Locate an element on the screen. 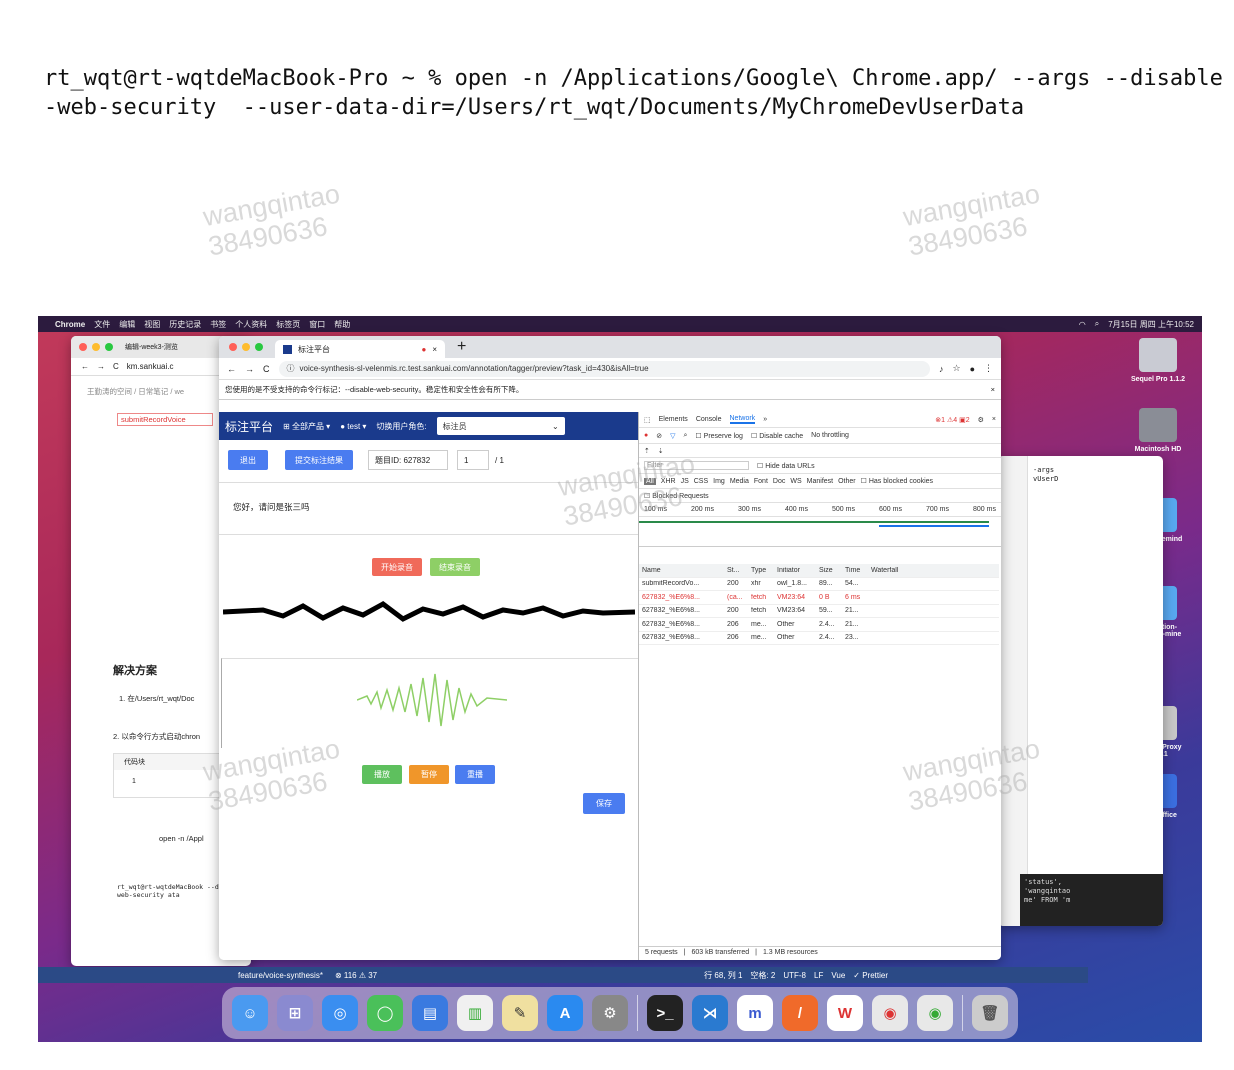 The image size is (1234, 1070). type-img: Img is located at coordinates (719, 481).